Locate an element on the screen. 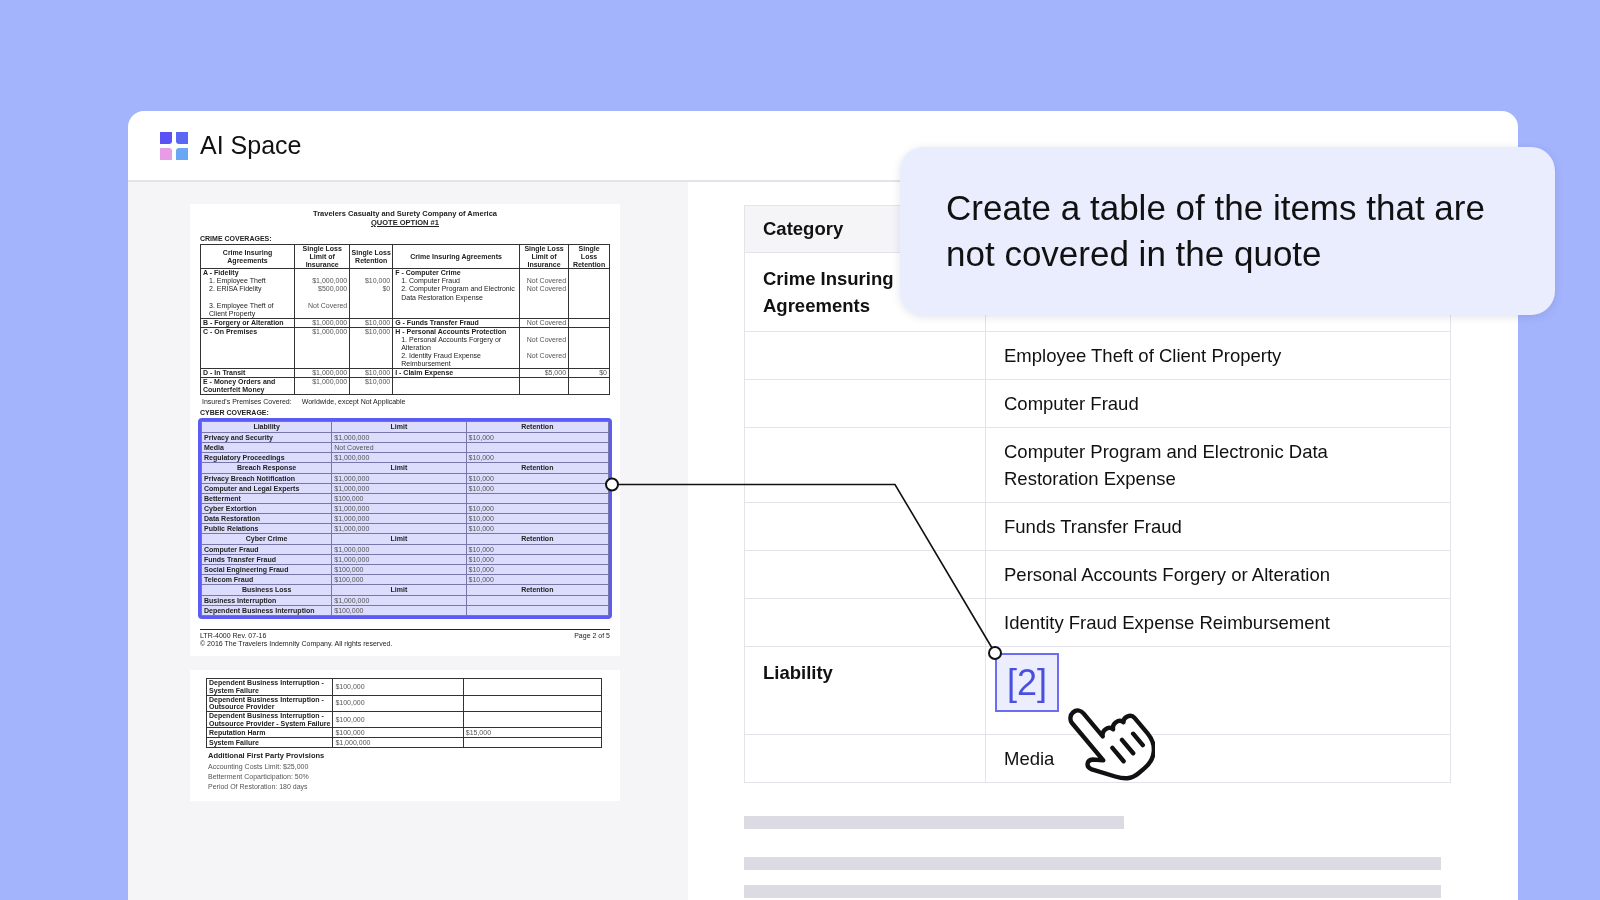  category-cell: Crime Insuring Agreements is located at coordinates (828, 292).